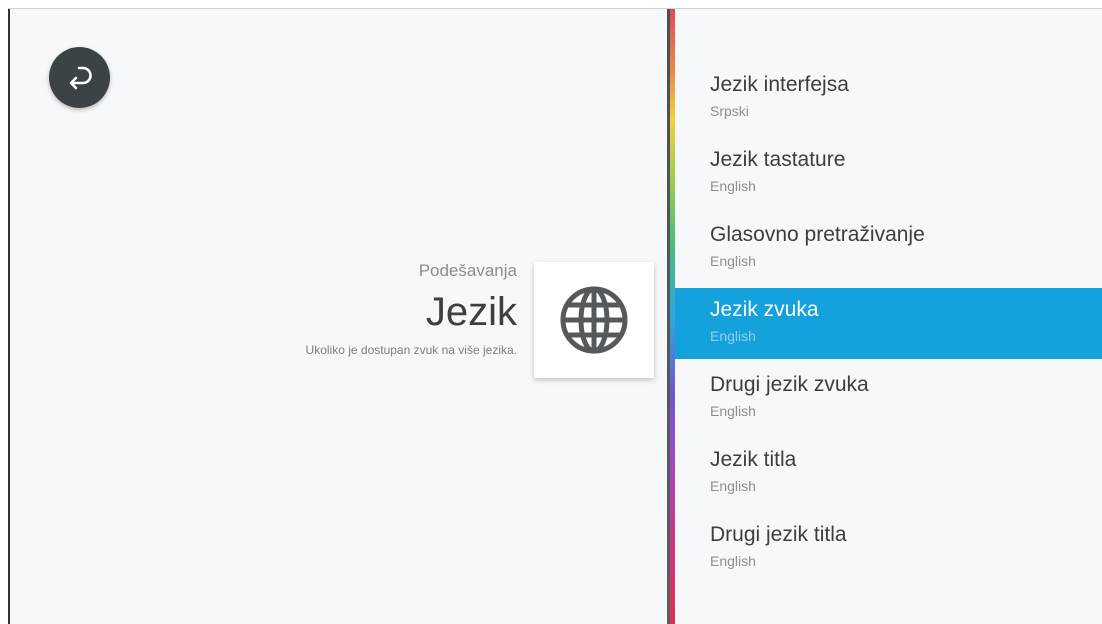 Image resolution: width=1102 pixels, height=624 pixels. What do you see at coordinates (888, 104) in the screenshot?
I see `menu-item-interface-language: Jezik interfejsa Srpski` at bounding box center [888, 104].